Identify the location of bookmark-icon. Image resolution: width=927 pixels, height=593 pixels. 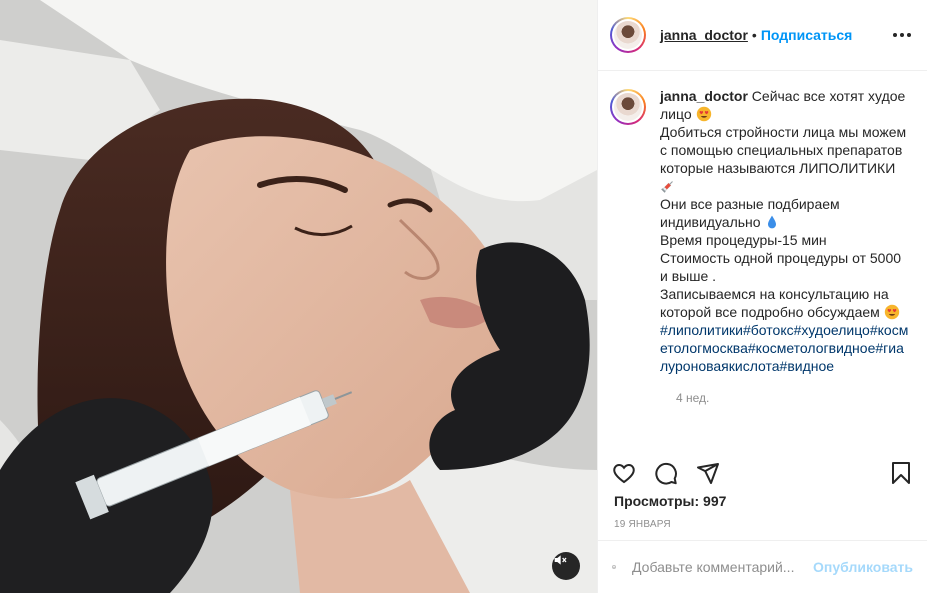
(901, 473).